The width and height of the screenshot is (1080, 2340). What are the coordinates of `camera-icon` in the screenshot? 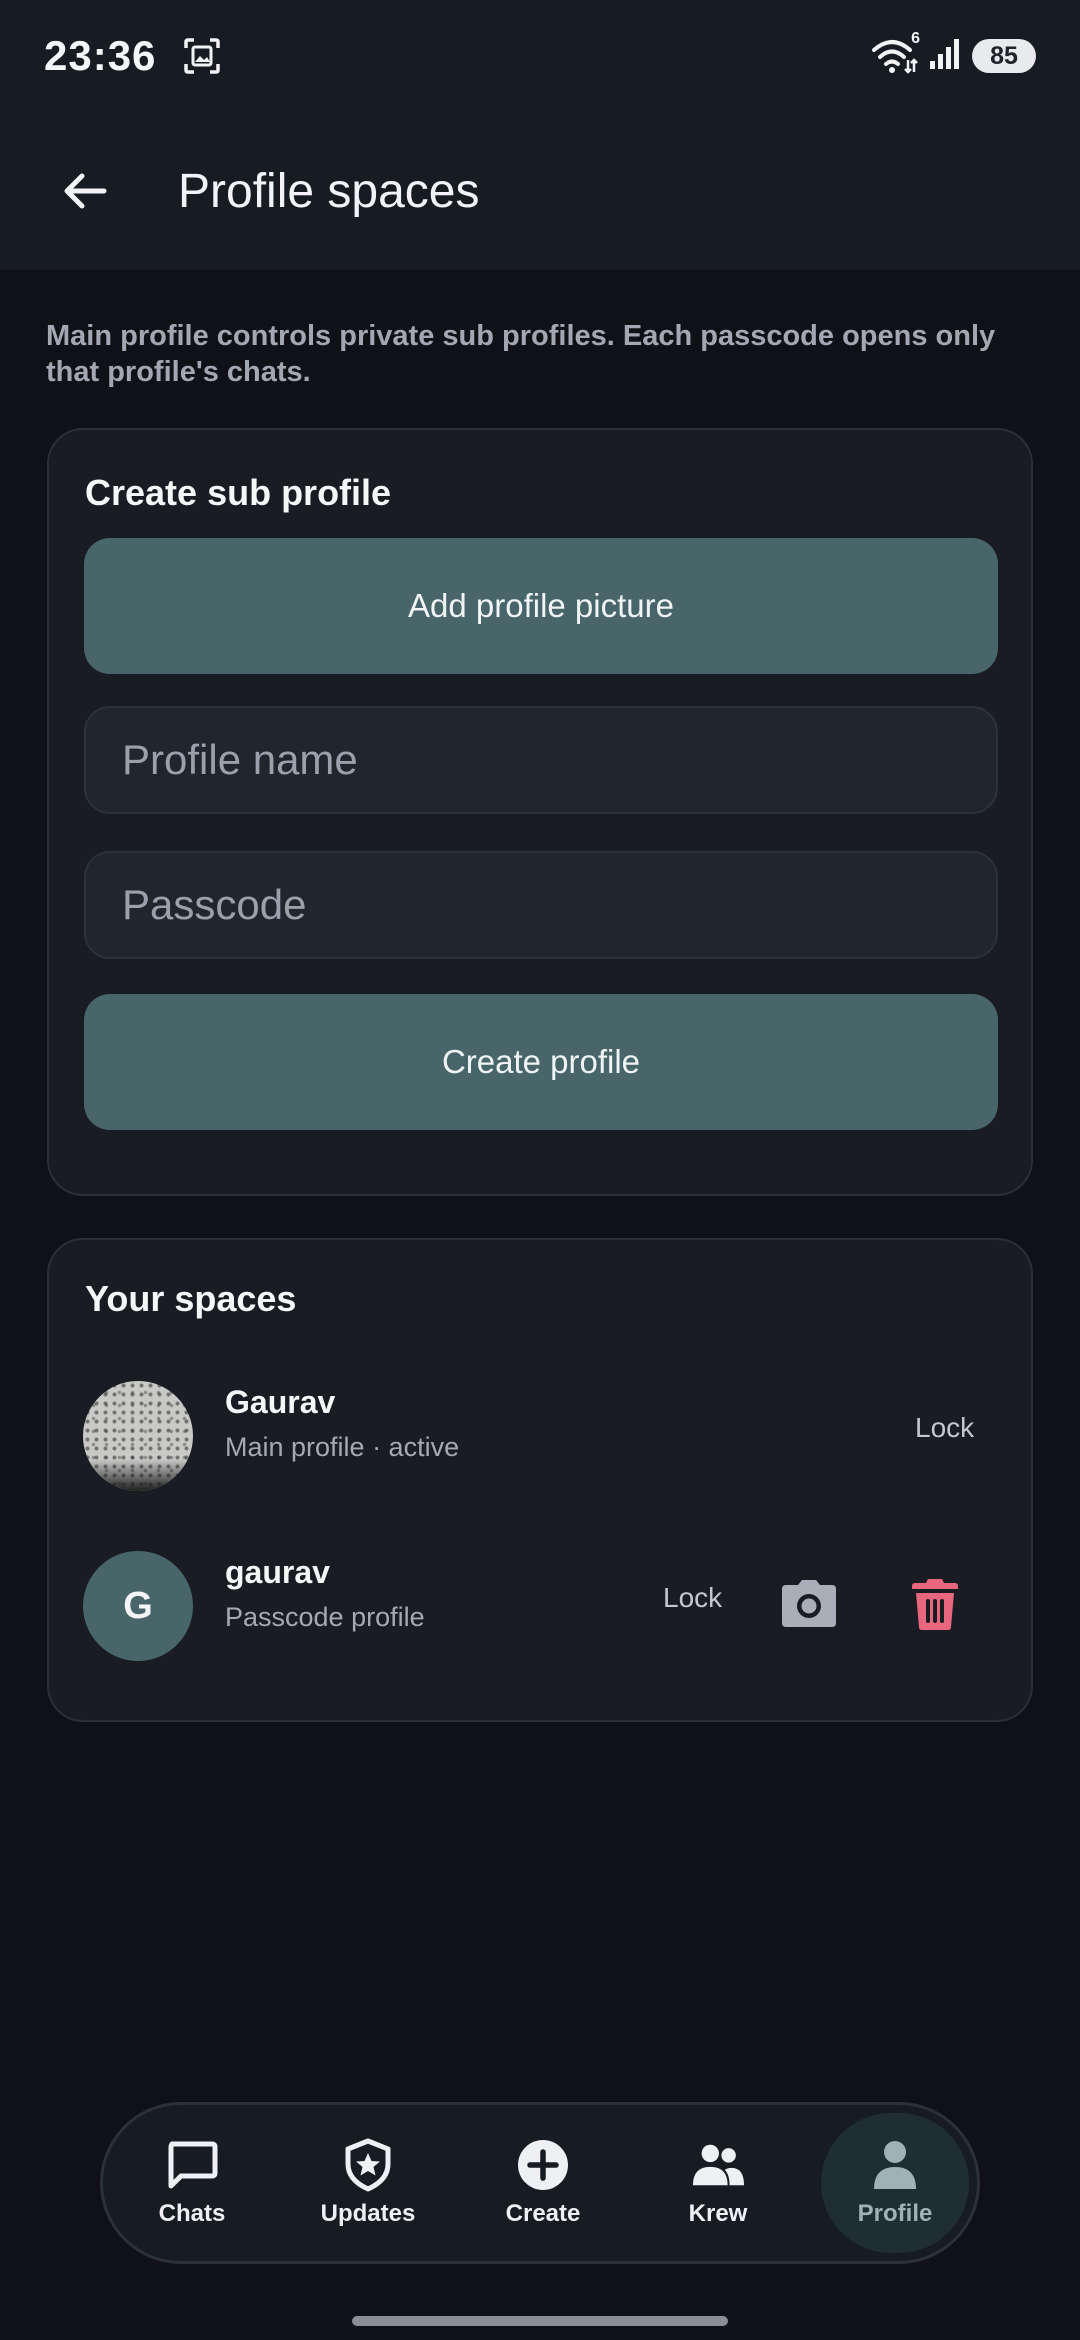 It's located at (809, 1603).